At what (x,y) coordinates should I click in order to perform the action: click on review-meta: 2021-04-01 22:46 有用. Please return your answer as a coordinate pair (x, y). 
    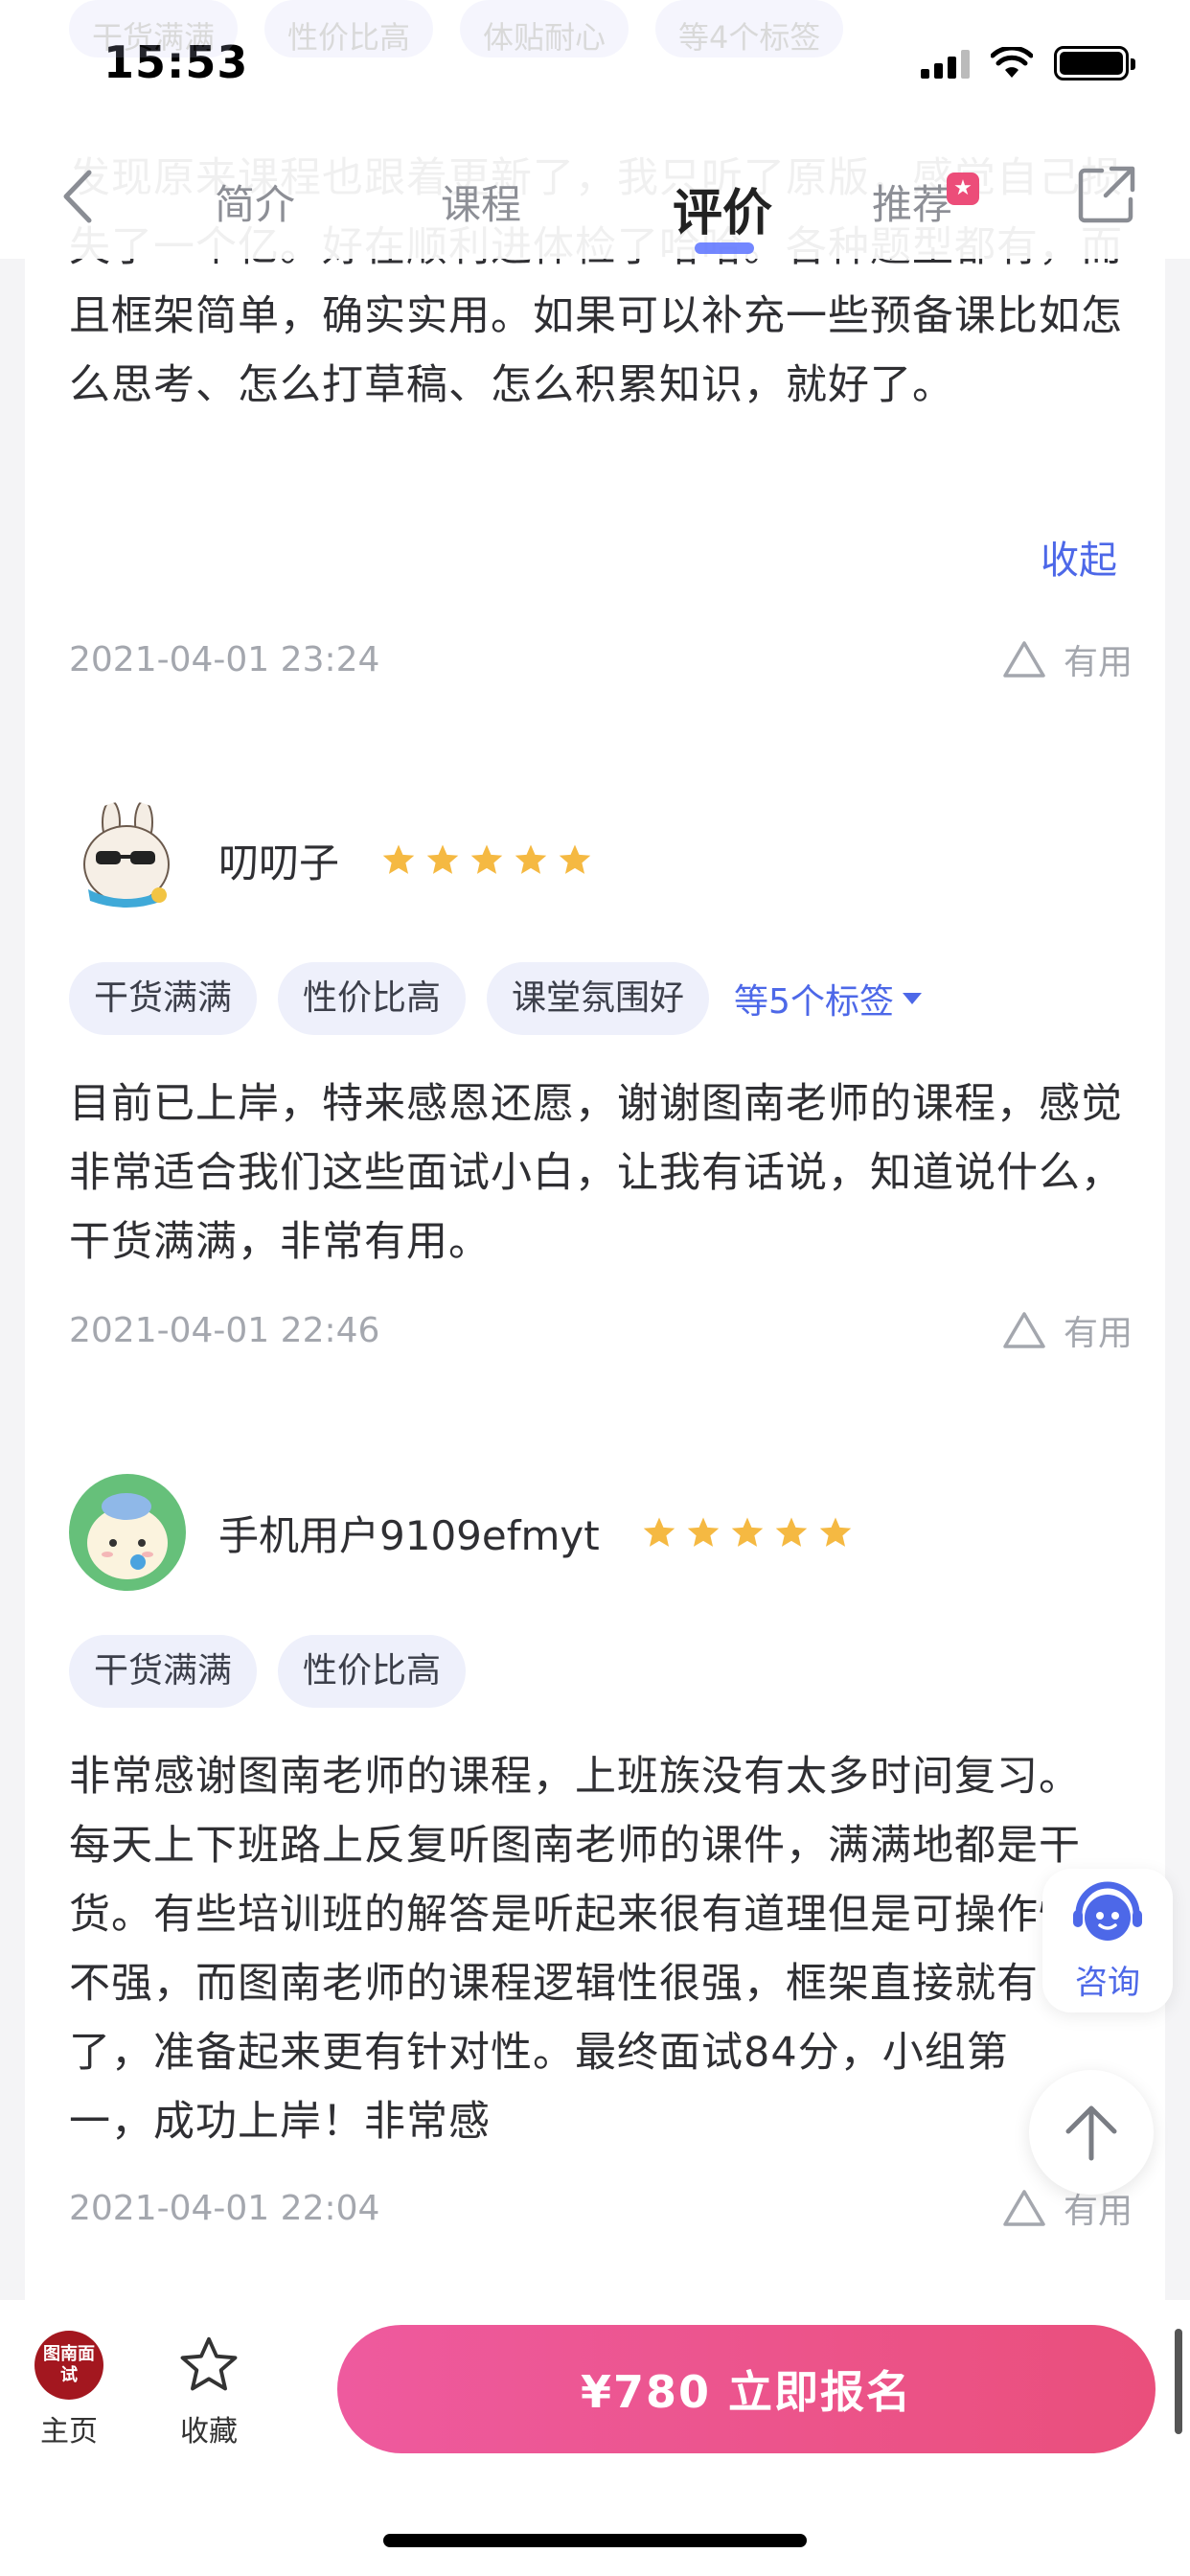
    Looking at the image, I should click on (601, 1330).